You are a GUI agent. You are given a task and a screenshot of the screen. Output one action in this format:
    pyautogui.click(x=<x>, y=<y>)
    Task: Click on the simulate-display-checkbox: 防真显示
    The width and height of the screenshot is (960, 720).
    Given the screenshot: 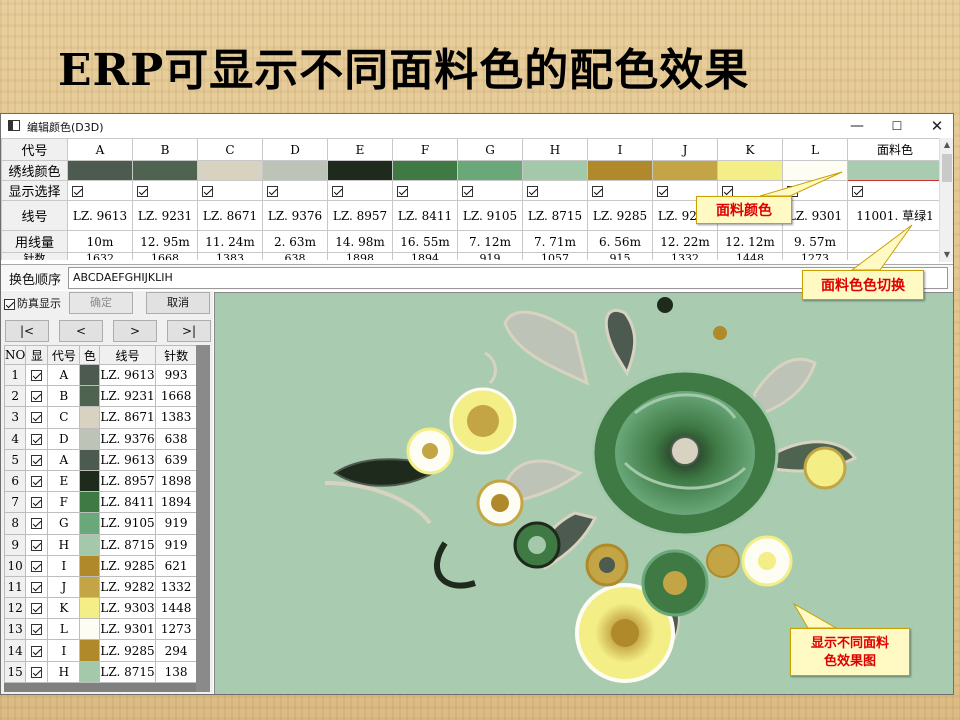 What is the action you would take?
    pyautogui.click(x=32, y=303)
    